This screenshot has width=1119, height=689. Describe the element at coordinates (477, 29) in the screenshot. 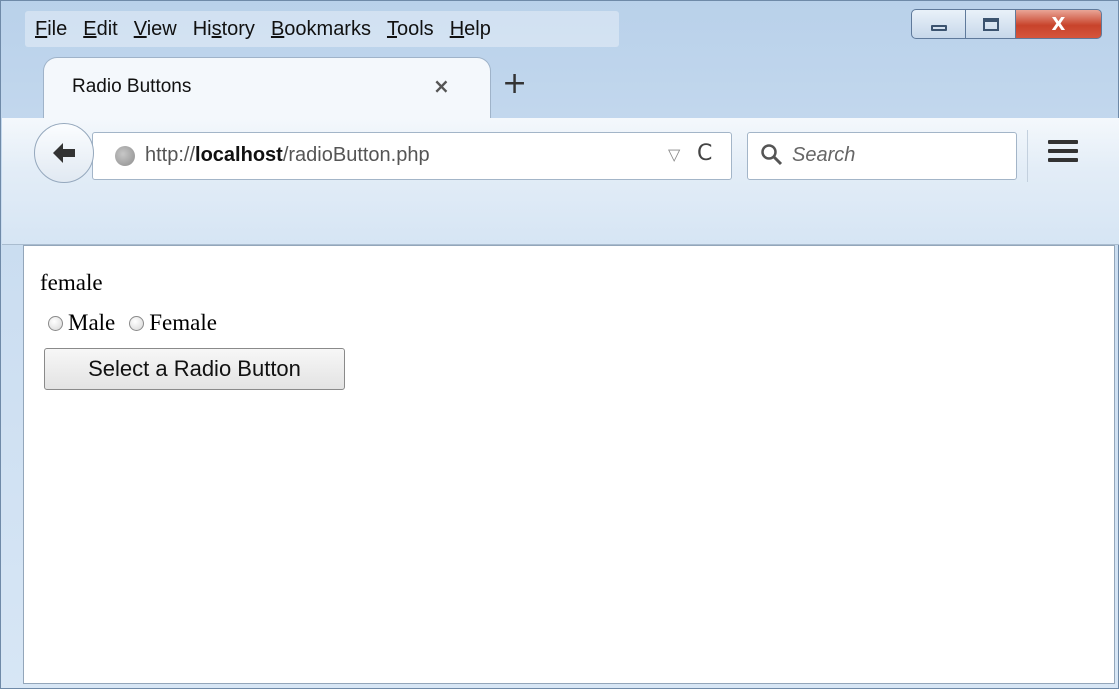

I see `menu-help-rest: elp` at that location.